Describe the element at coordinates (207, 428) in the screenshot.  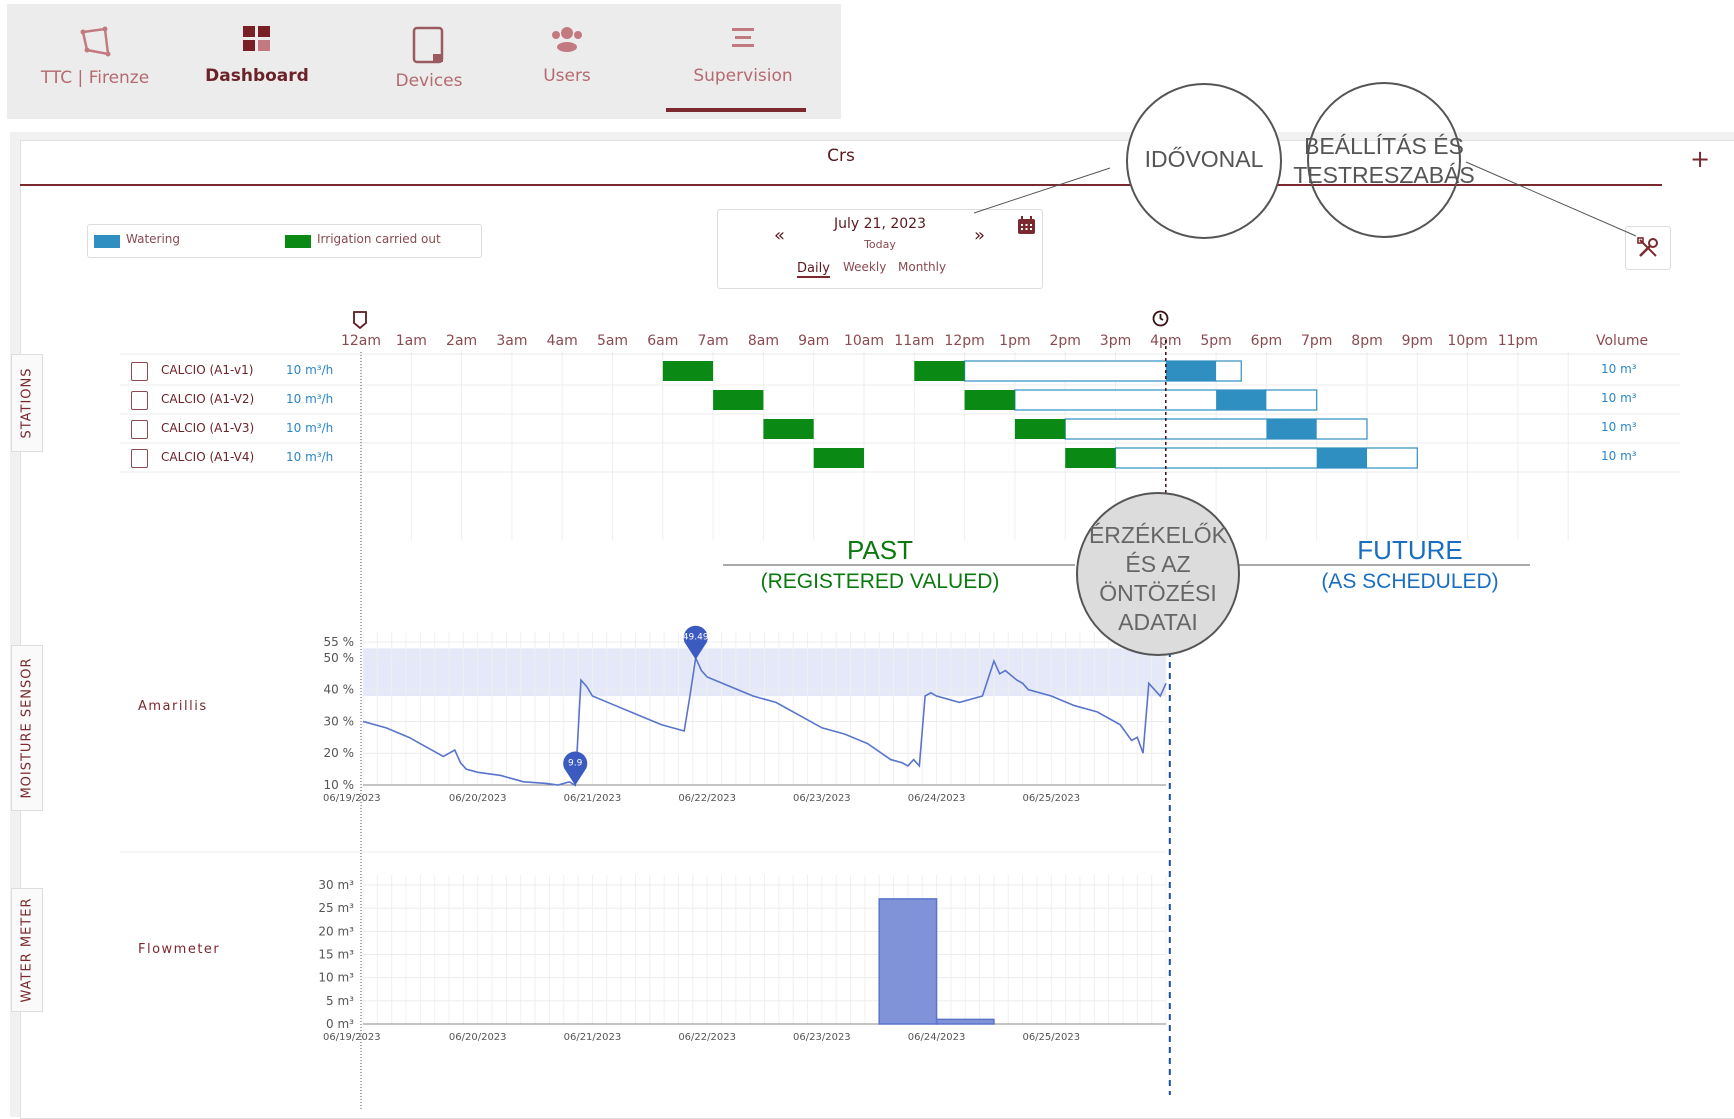
I see `station-name: CALCIO (A1-V3)` at that location.